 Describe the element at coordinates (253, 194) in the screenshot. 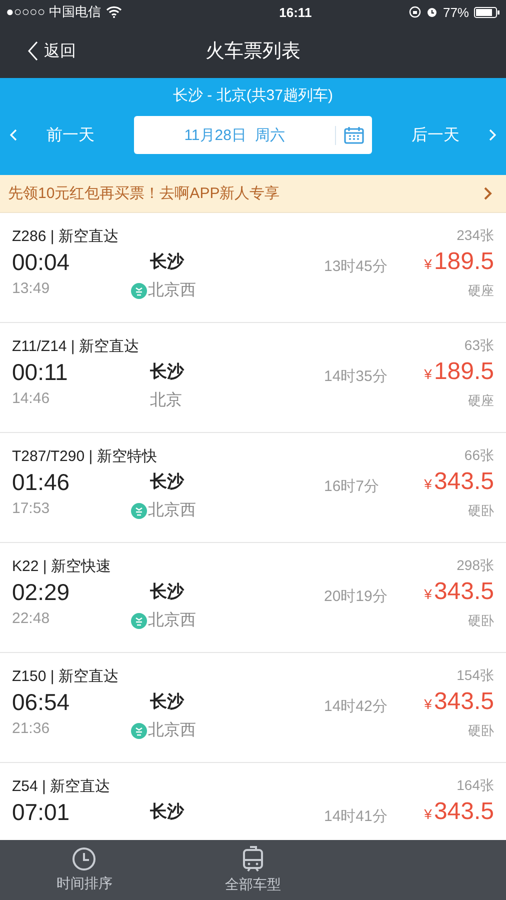

I see `promo-banner: 先领10元红包再买票！去啊APP新人专享` at that location.